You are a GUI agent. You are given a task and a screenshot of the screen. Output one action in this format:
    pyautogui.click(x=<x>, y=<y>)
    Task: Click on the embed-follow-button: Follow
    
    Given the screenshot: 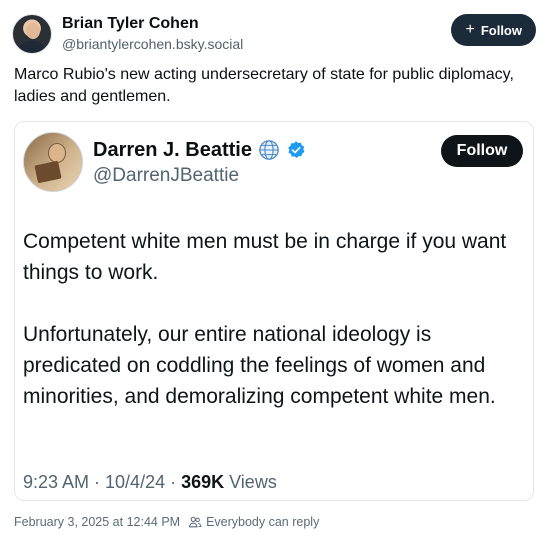 What is the action you would take?
    pyautogui.click(x=482, y=151)
    